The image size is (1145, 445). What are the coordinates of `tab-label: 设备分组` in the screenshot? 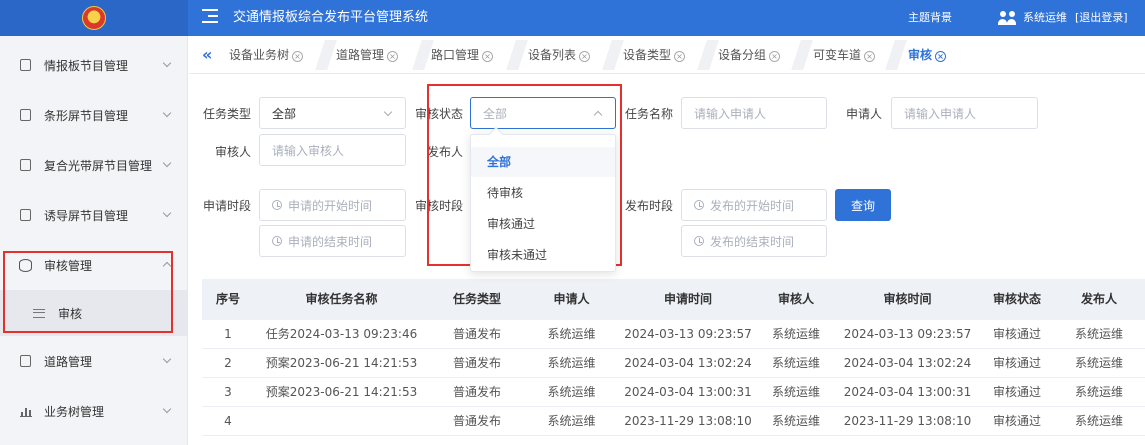 It's located at (742, 55).